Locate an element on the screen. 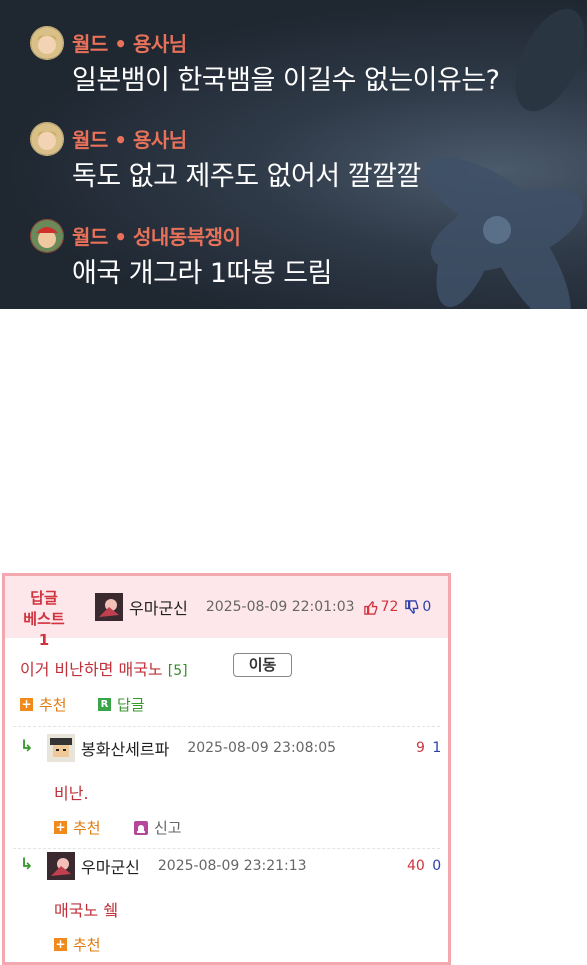 Image resolution: width=587 pixels, height=965 pixels. best-label-line2: 베스트1 is located at coordinates (44, 629).